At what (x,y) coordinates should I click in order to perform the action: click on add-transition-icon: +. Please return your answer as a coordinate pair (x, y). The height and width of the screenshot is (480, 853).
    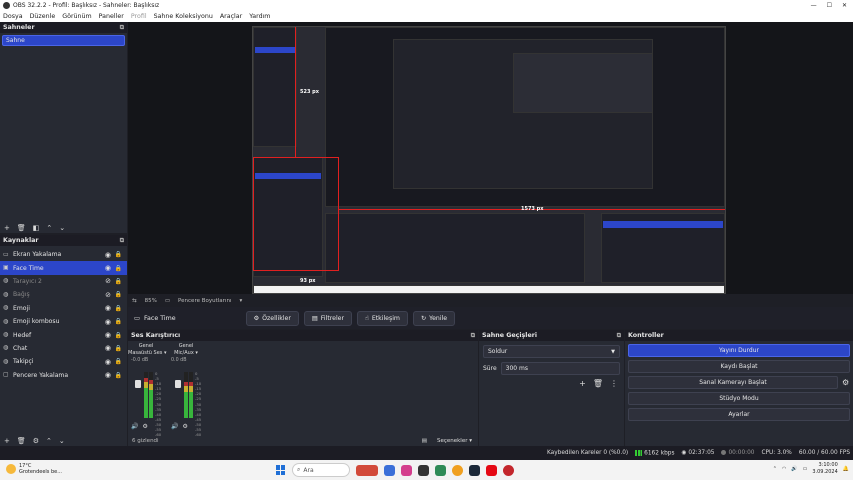
    Looking at the image, I should click on (582, 383).